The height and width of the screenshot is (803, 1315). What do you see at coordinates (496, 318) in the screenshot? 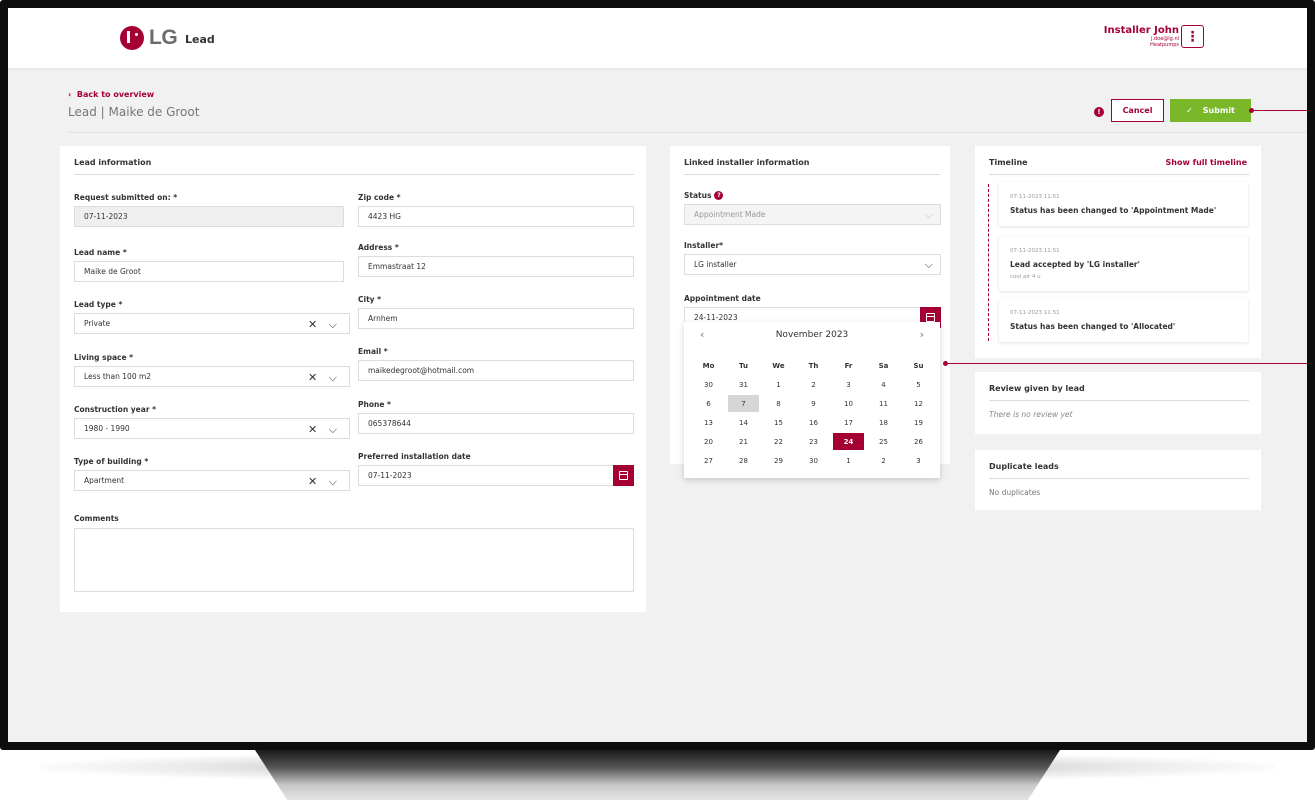
I see `city-input: Arnhem` at bounding box center [496, 318].